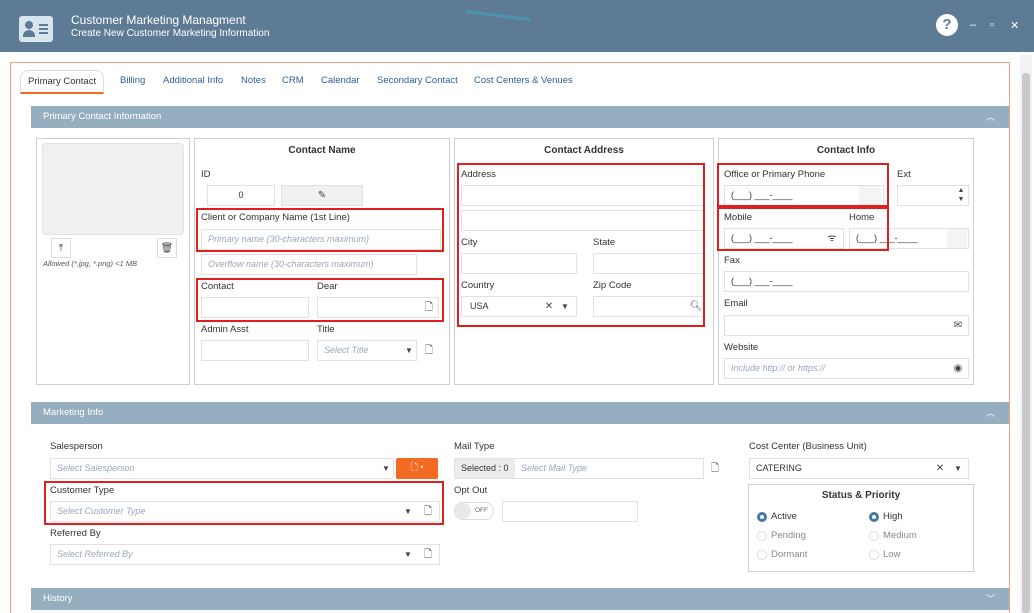 The image size is (1034, 613). I want to click on ext-label: Ext, so click(904, 174).